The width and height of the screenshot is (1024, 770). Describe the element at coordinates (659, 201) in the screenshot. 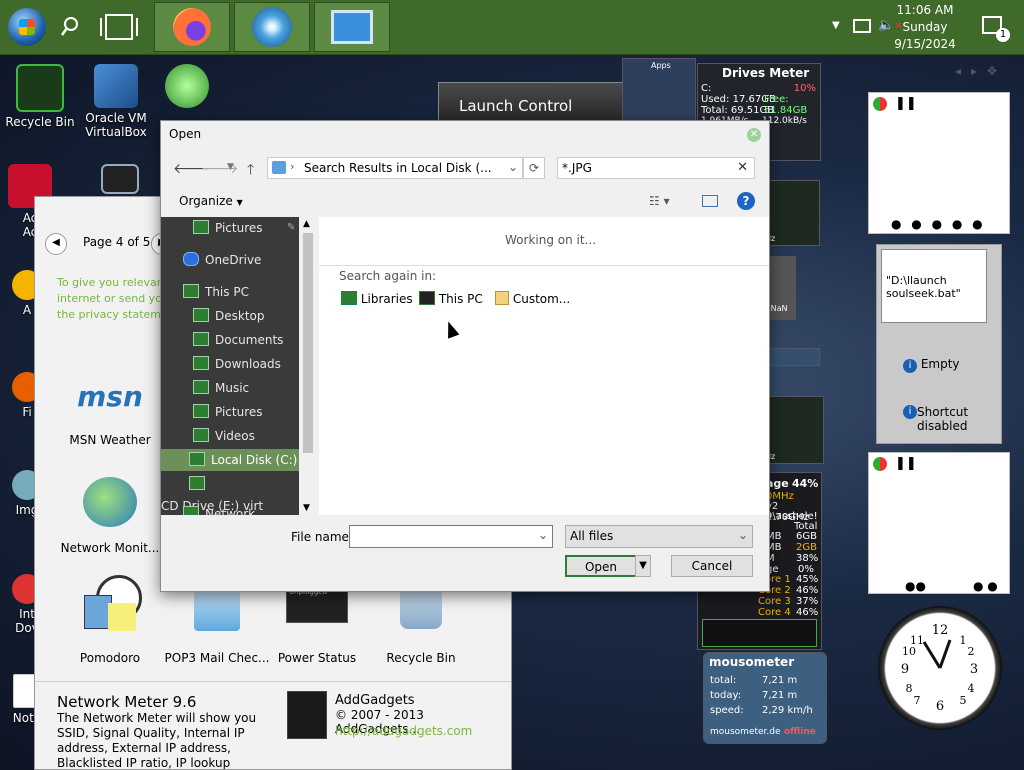

I see `view-options-icon: ☷ ▾` at that location.